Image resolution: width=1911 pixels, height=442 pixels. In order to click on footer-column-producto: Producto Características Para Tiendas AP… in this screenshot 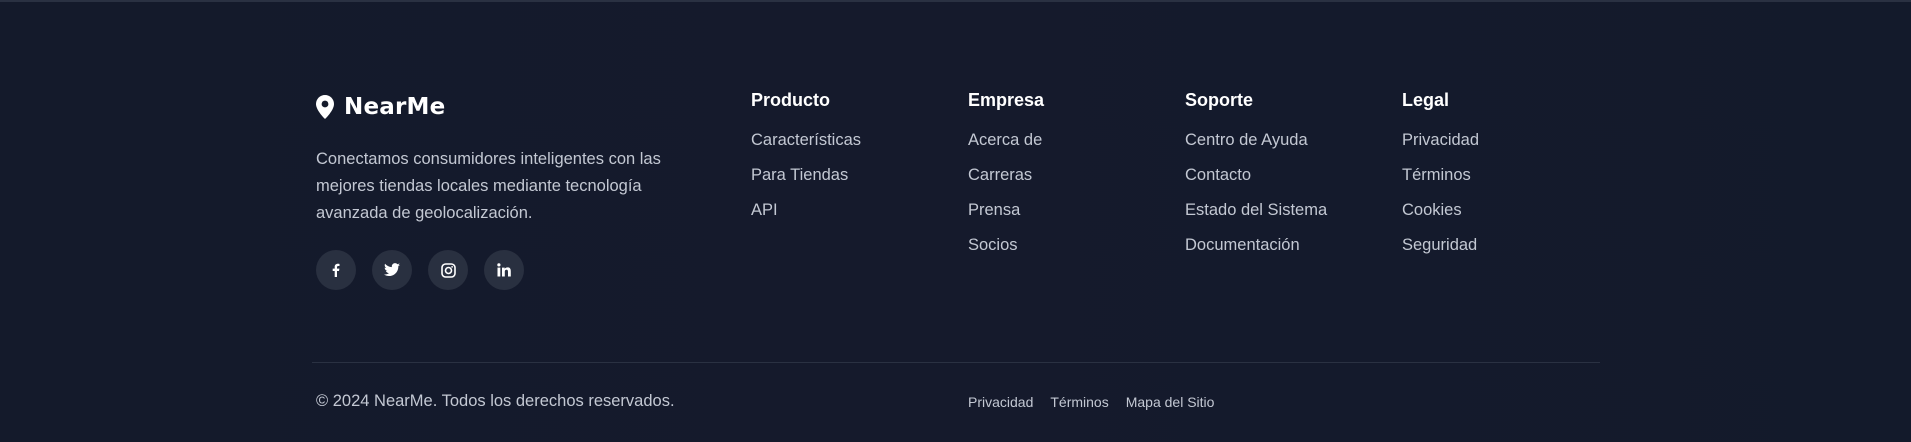, I will do `click(806, 162)`.